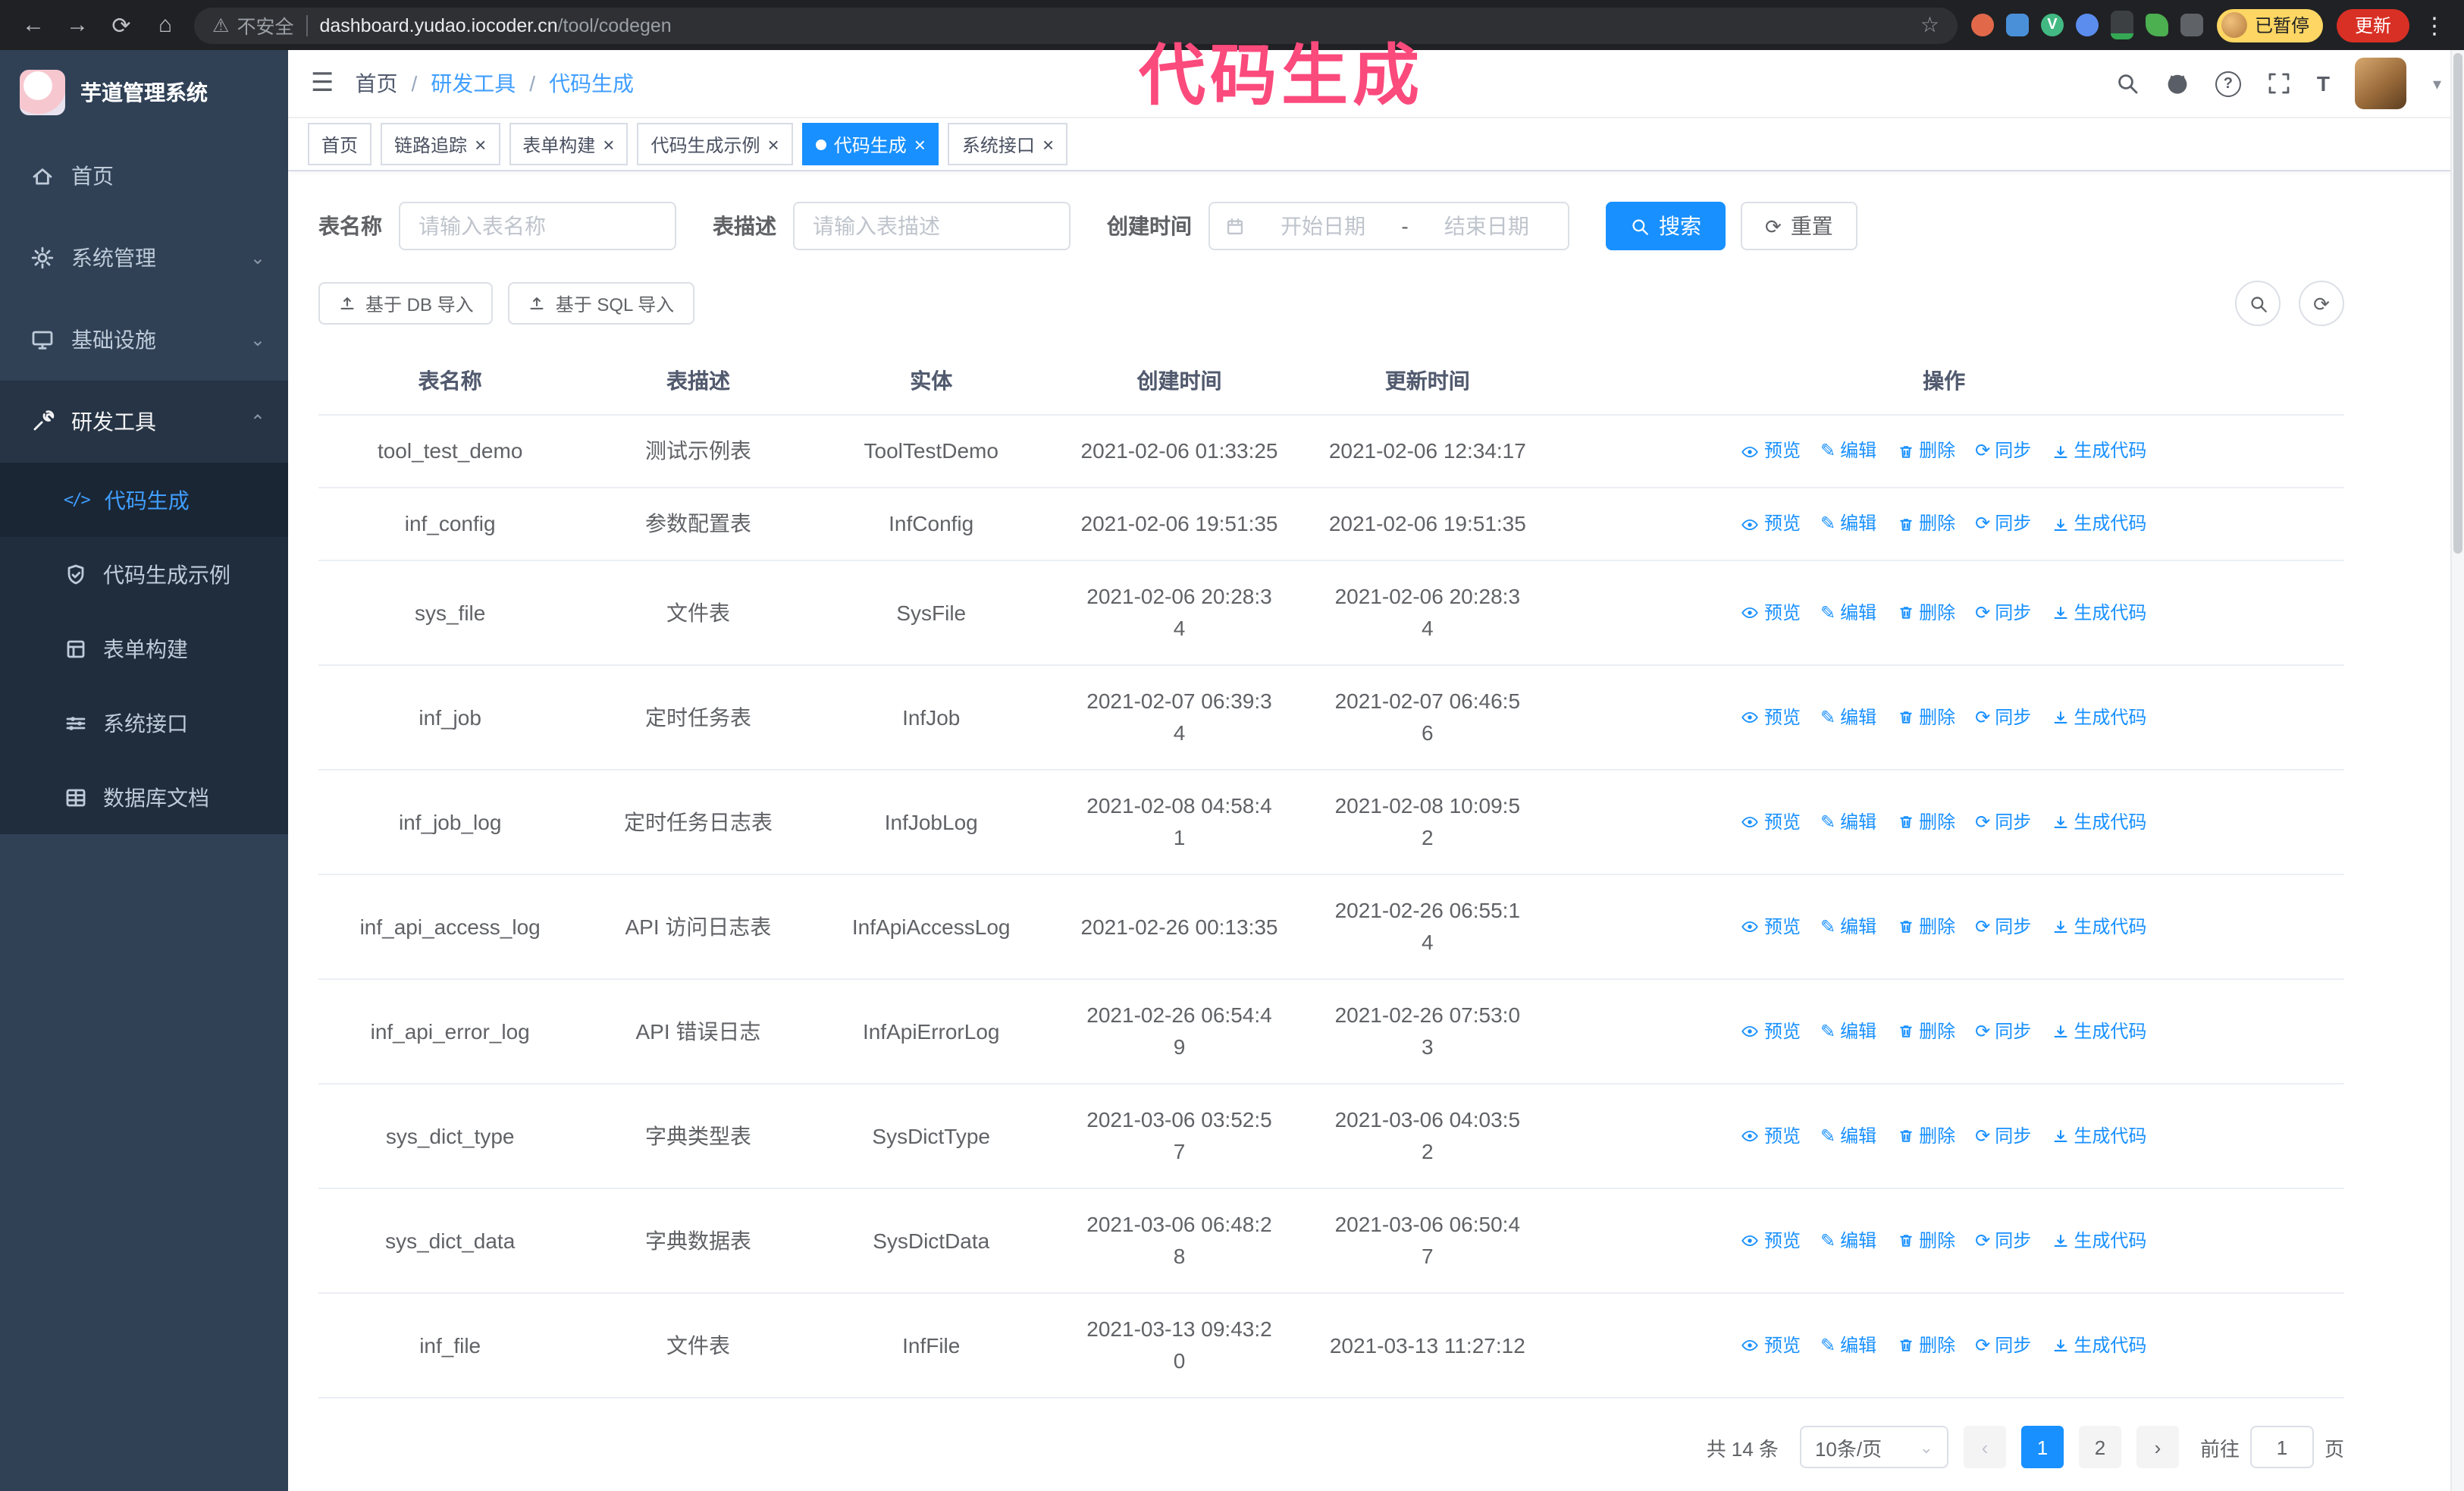 The image size is (2464, 1491). Describe the element at coordinates (2127, 83) in the screenshot. I see `search-icon` at that location.